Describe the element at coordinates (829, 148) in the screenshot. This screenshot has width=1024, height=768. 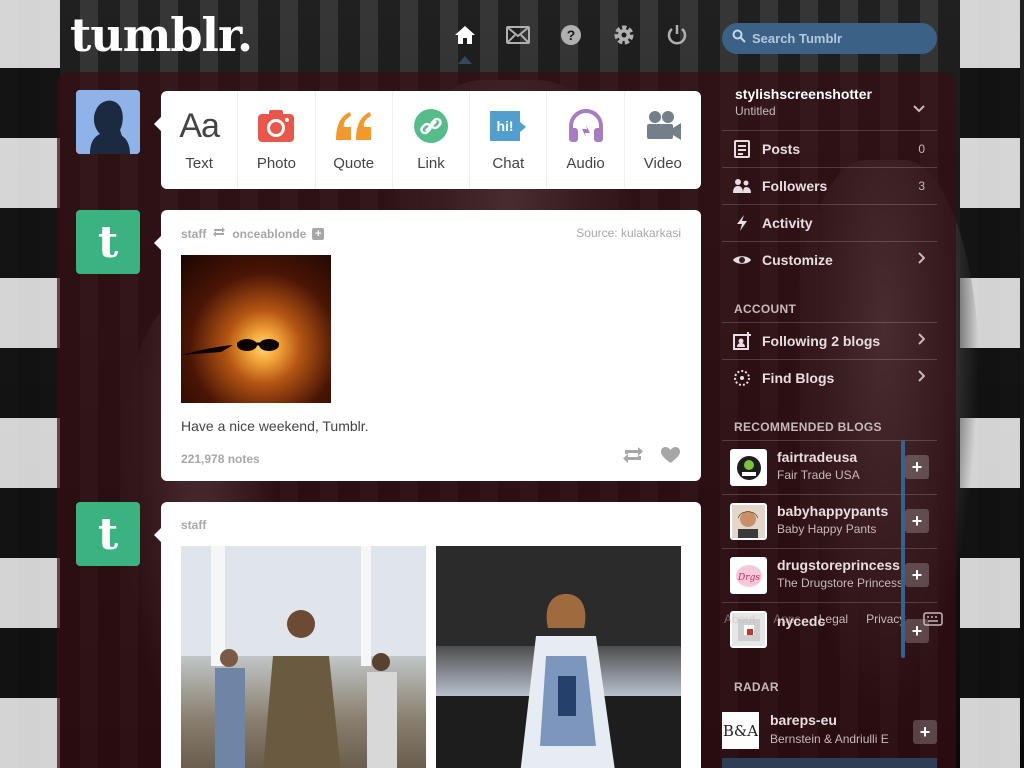
I see `sidebar-item-posts: Posts 0` at that location.